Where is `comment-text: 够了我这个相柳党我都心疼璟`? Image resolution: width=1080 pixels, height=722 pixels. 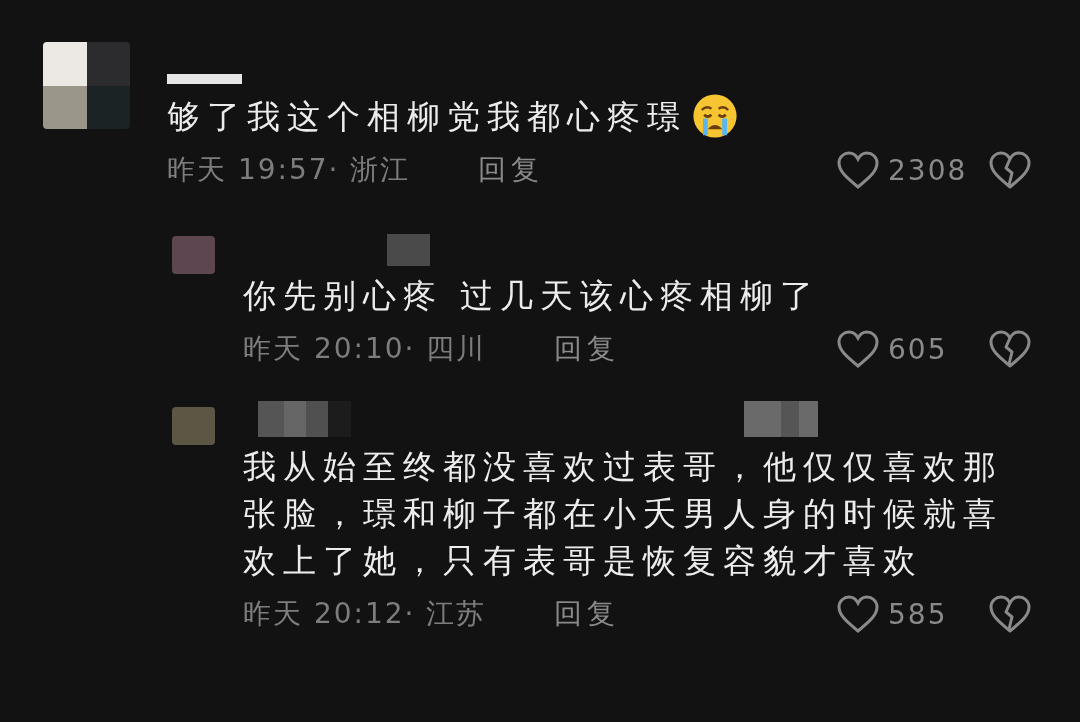 comment-text: 够了我这个相柳党我都心疼璟 is located at coordinates (427, 116).